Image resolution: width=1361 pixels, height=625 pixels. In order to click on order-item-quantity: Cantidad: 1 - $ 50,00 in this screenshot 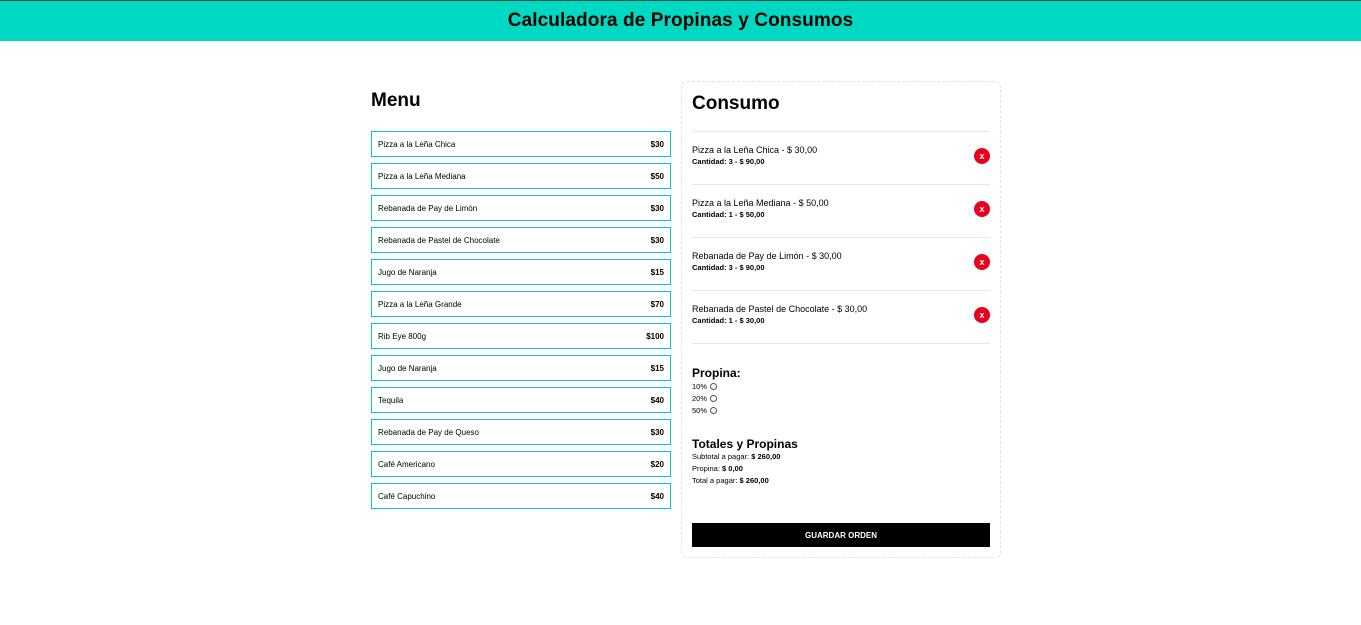, I will do `click(728, 214)`.